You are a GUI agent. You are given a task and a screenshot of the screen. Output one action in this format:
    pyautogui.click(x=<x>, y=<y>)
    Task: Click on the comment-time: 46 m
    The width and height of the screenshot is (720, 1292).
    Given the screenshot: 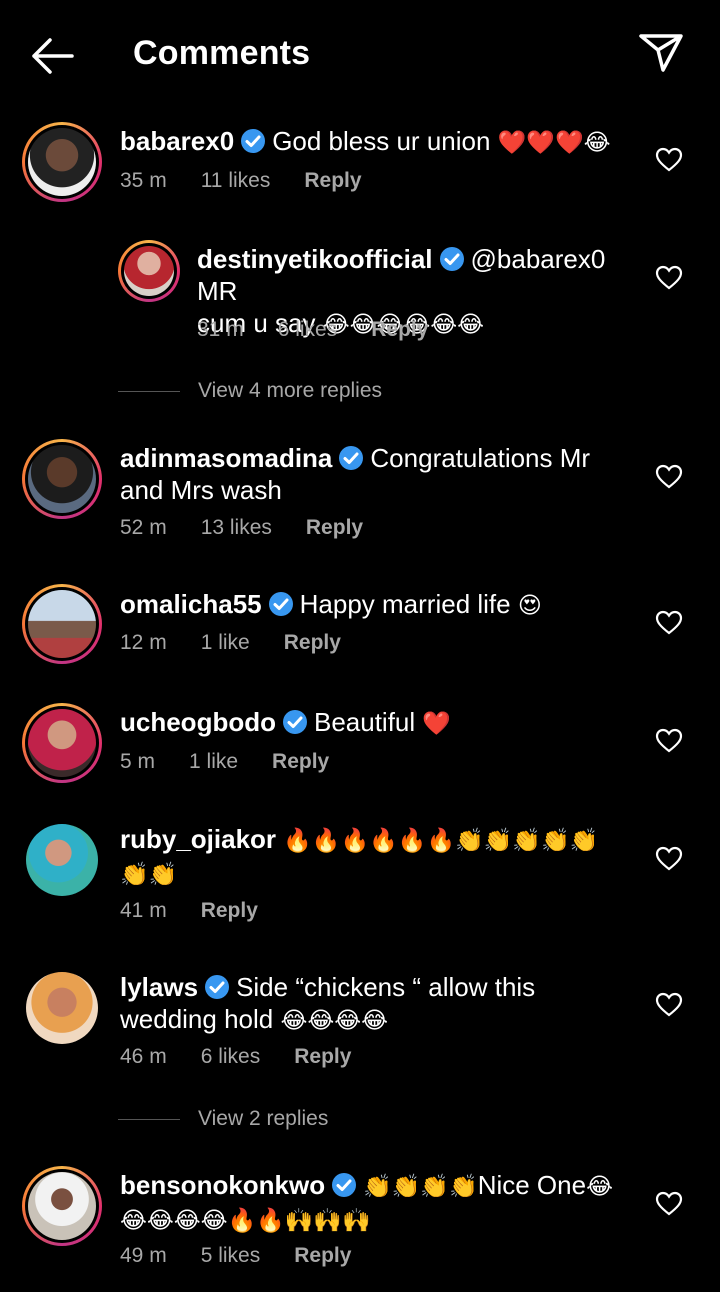 What is the action you would take?
    pyautogui.click(x=143, y=1056)
    